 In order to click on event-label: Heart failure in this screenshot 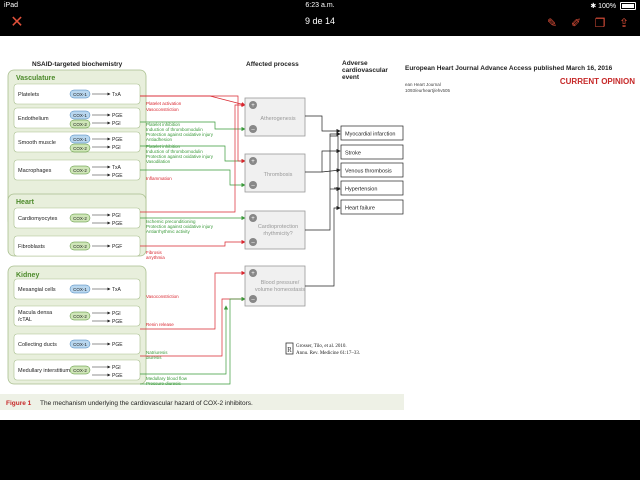, I will do `click(360, 209)`.